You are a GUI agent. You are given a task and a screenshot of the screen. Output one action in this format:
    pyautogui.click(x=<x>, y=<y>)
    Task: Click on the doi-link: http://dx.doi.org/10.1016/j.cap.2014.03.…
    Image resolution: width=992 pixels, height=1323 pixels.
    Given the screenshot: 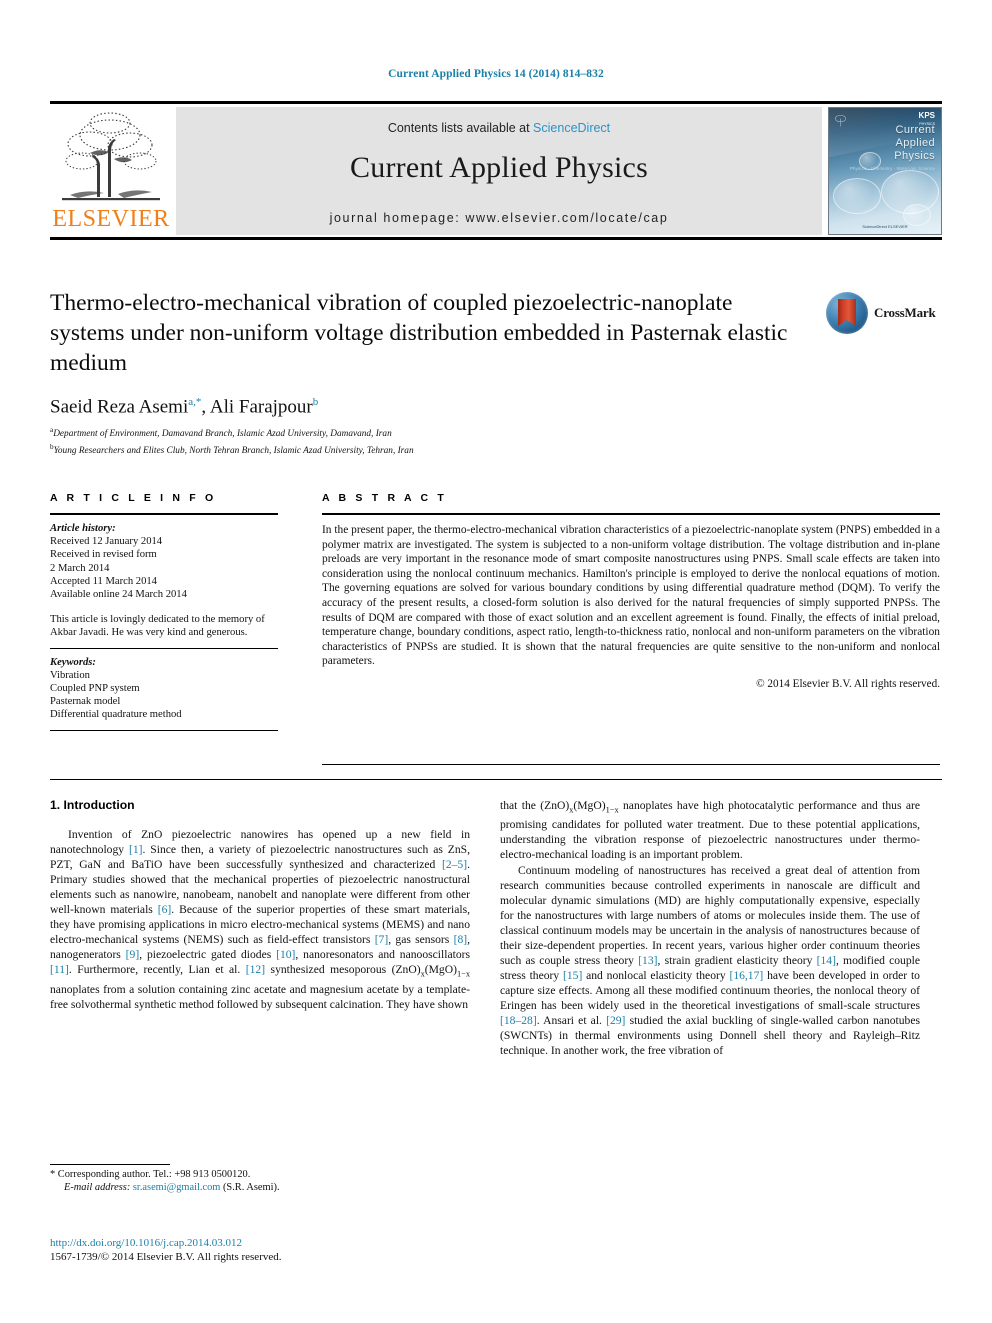 What is the action you would take?
    pyautogui.click(x=146, y=1243)
    